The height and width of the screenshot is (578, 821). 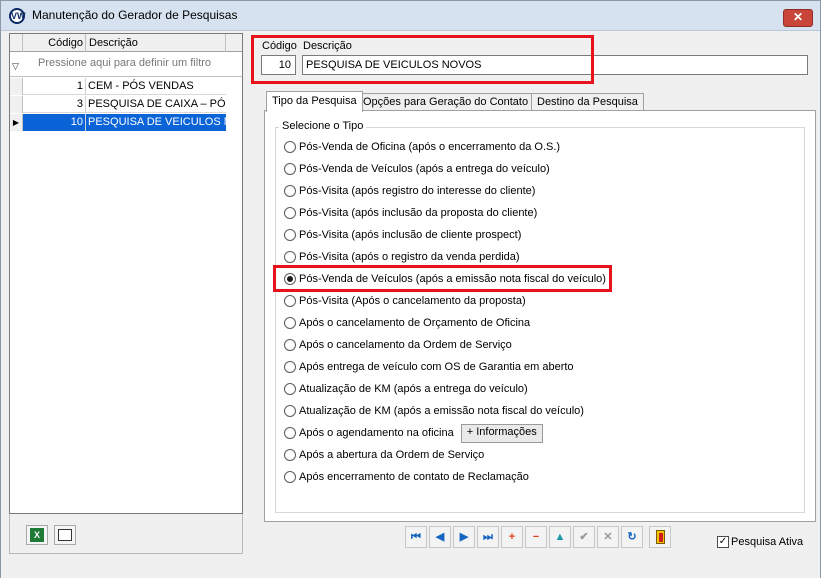 I want to click on code-label: Código, so click(x=279, y=46).